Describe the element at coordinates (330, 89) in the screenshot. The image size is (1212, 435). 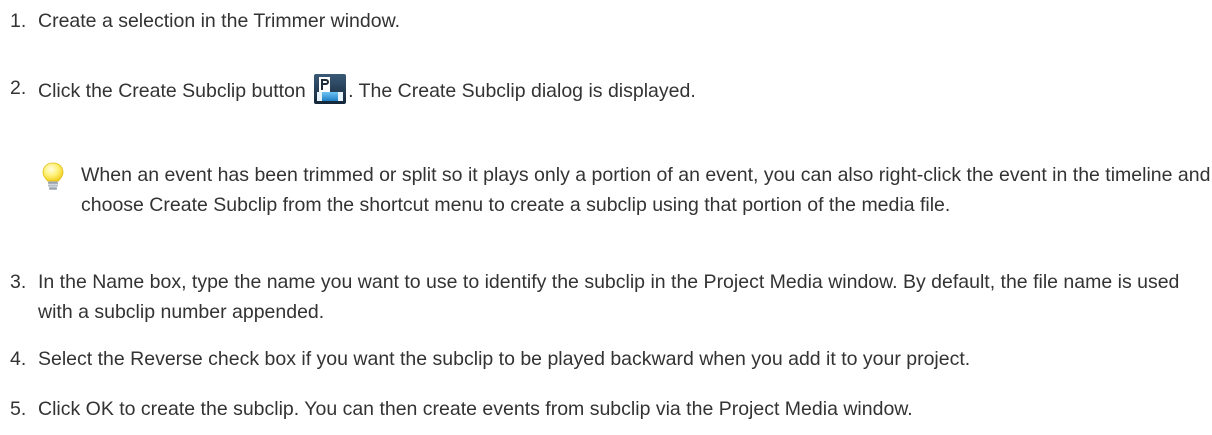
I see `create-subclip-icon` at that location.